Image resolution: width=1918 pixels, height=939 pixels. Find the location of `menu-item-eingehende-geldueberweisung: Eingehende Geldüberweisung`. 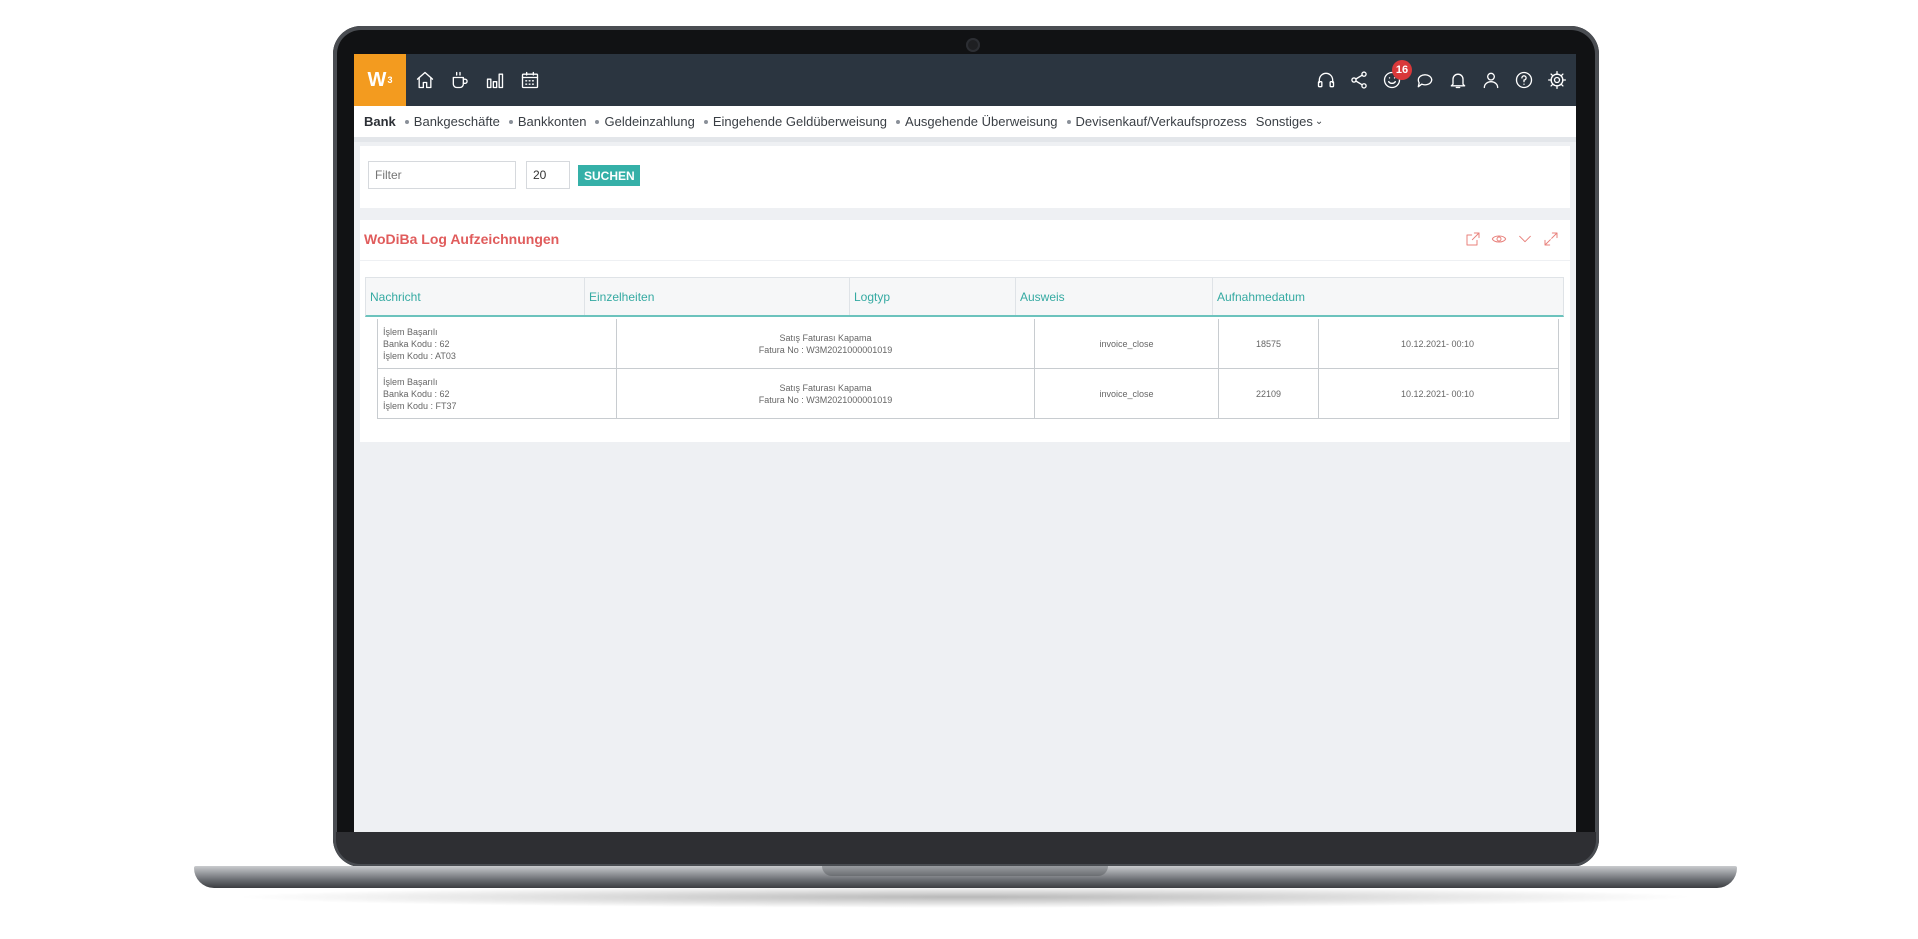

menu-item-eingehende-geldueberweisung: Eingehende Geldüberweisung is located at coordinates (795, 121).